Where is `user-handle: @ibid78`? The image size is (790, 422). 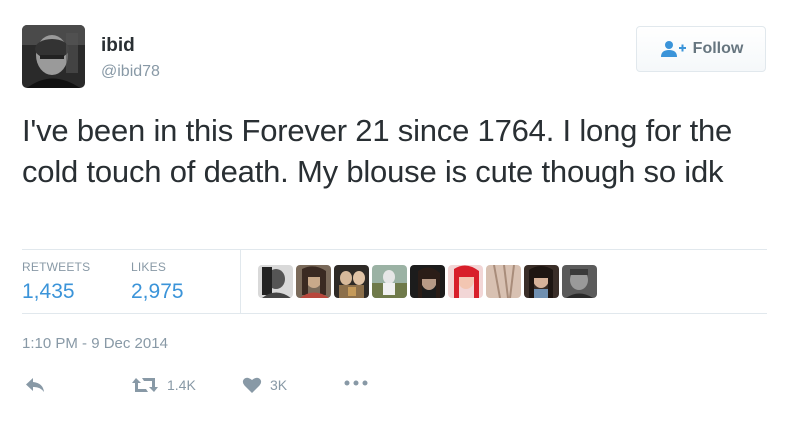
user-handle: @ibid78 is located at coordinates (130, 72).